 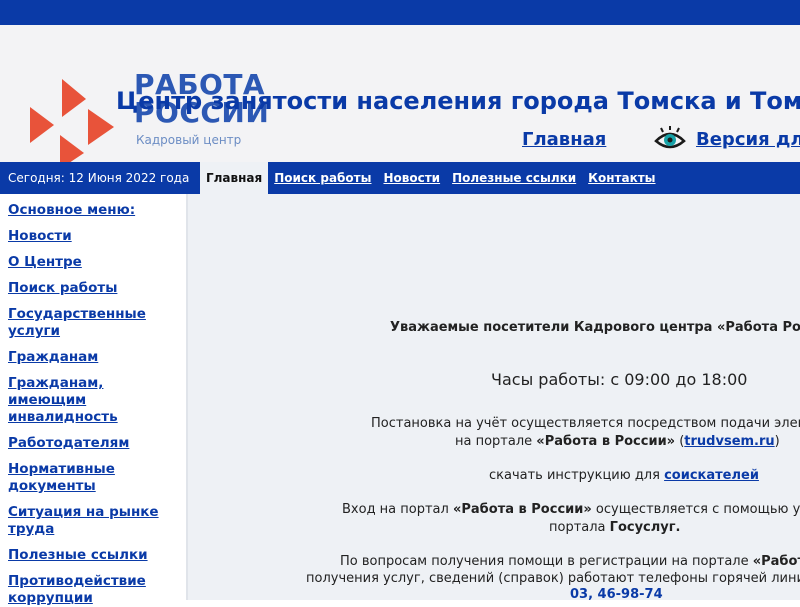 I want to click on nav-item-contacts: Контакты, so click(x=621, y=178).